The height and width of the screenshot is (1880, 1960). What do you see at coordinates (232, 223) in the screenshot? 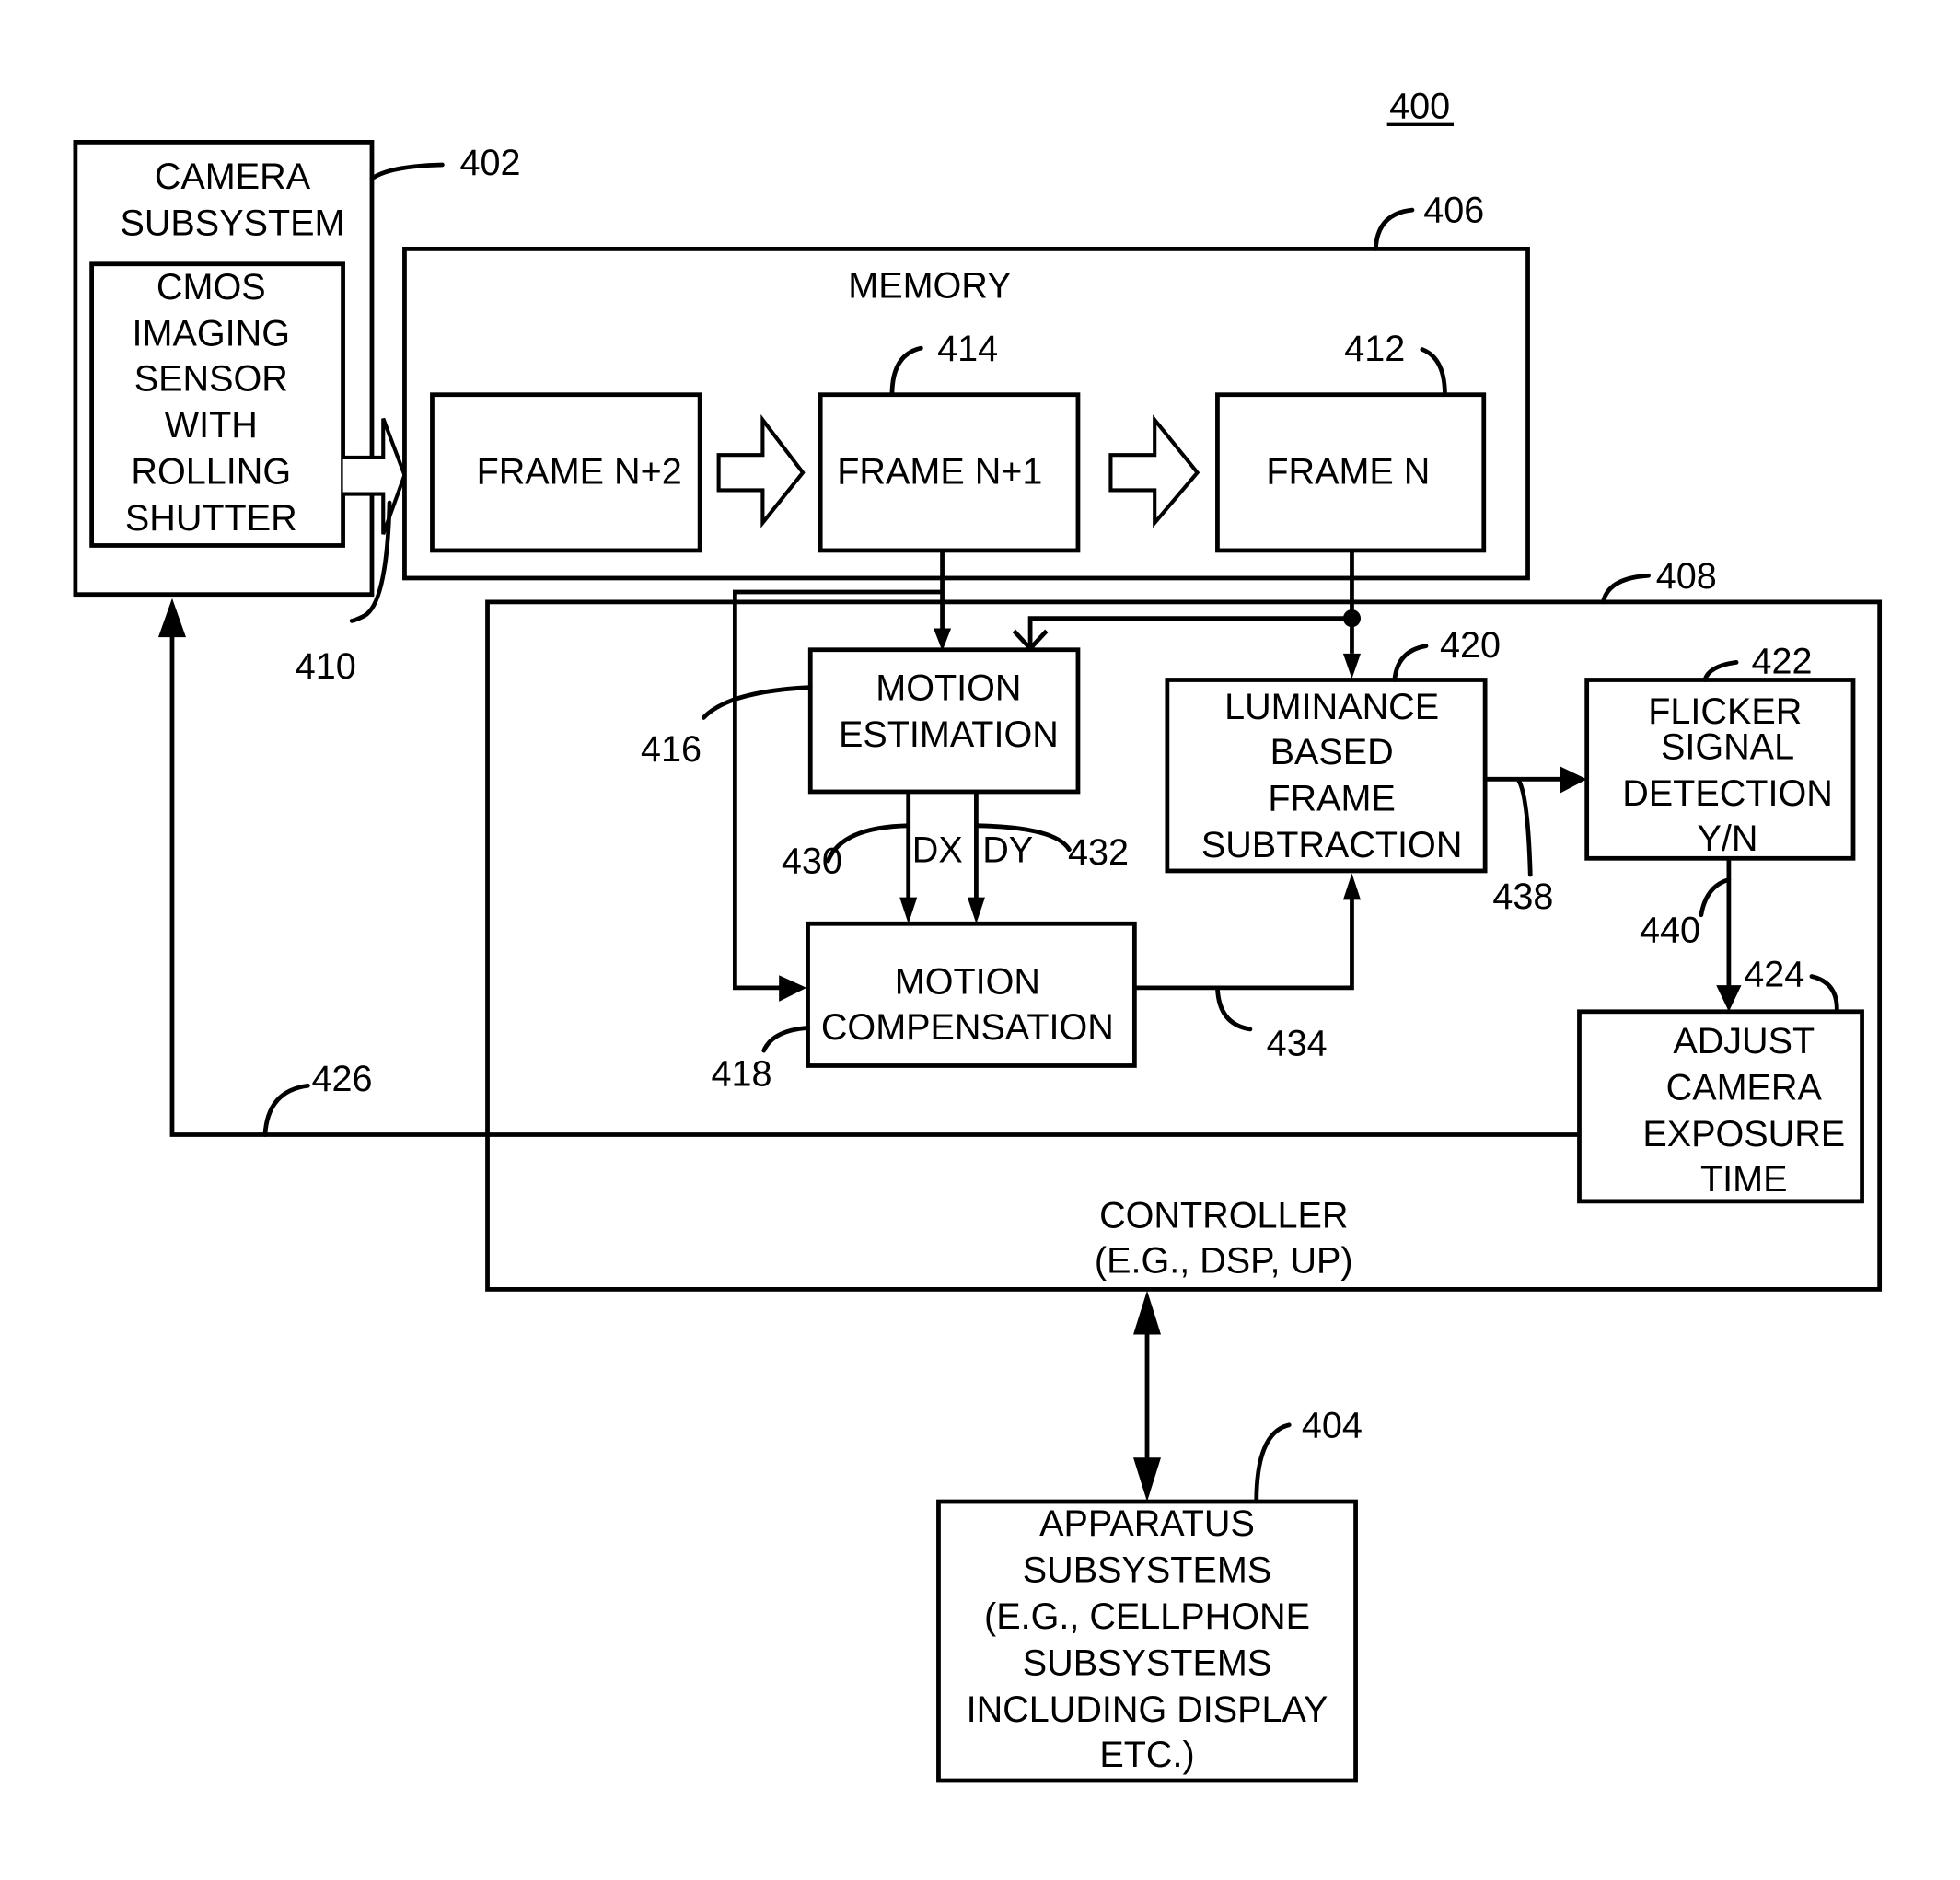
I see `svg-text: SUBSYSTEM` at bounding box center [232, 223].